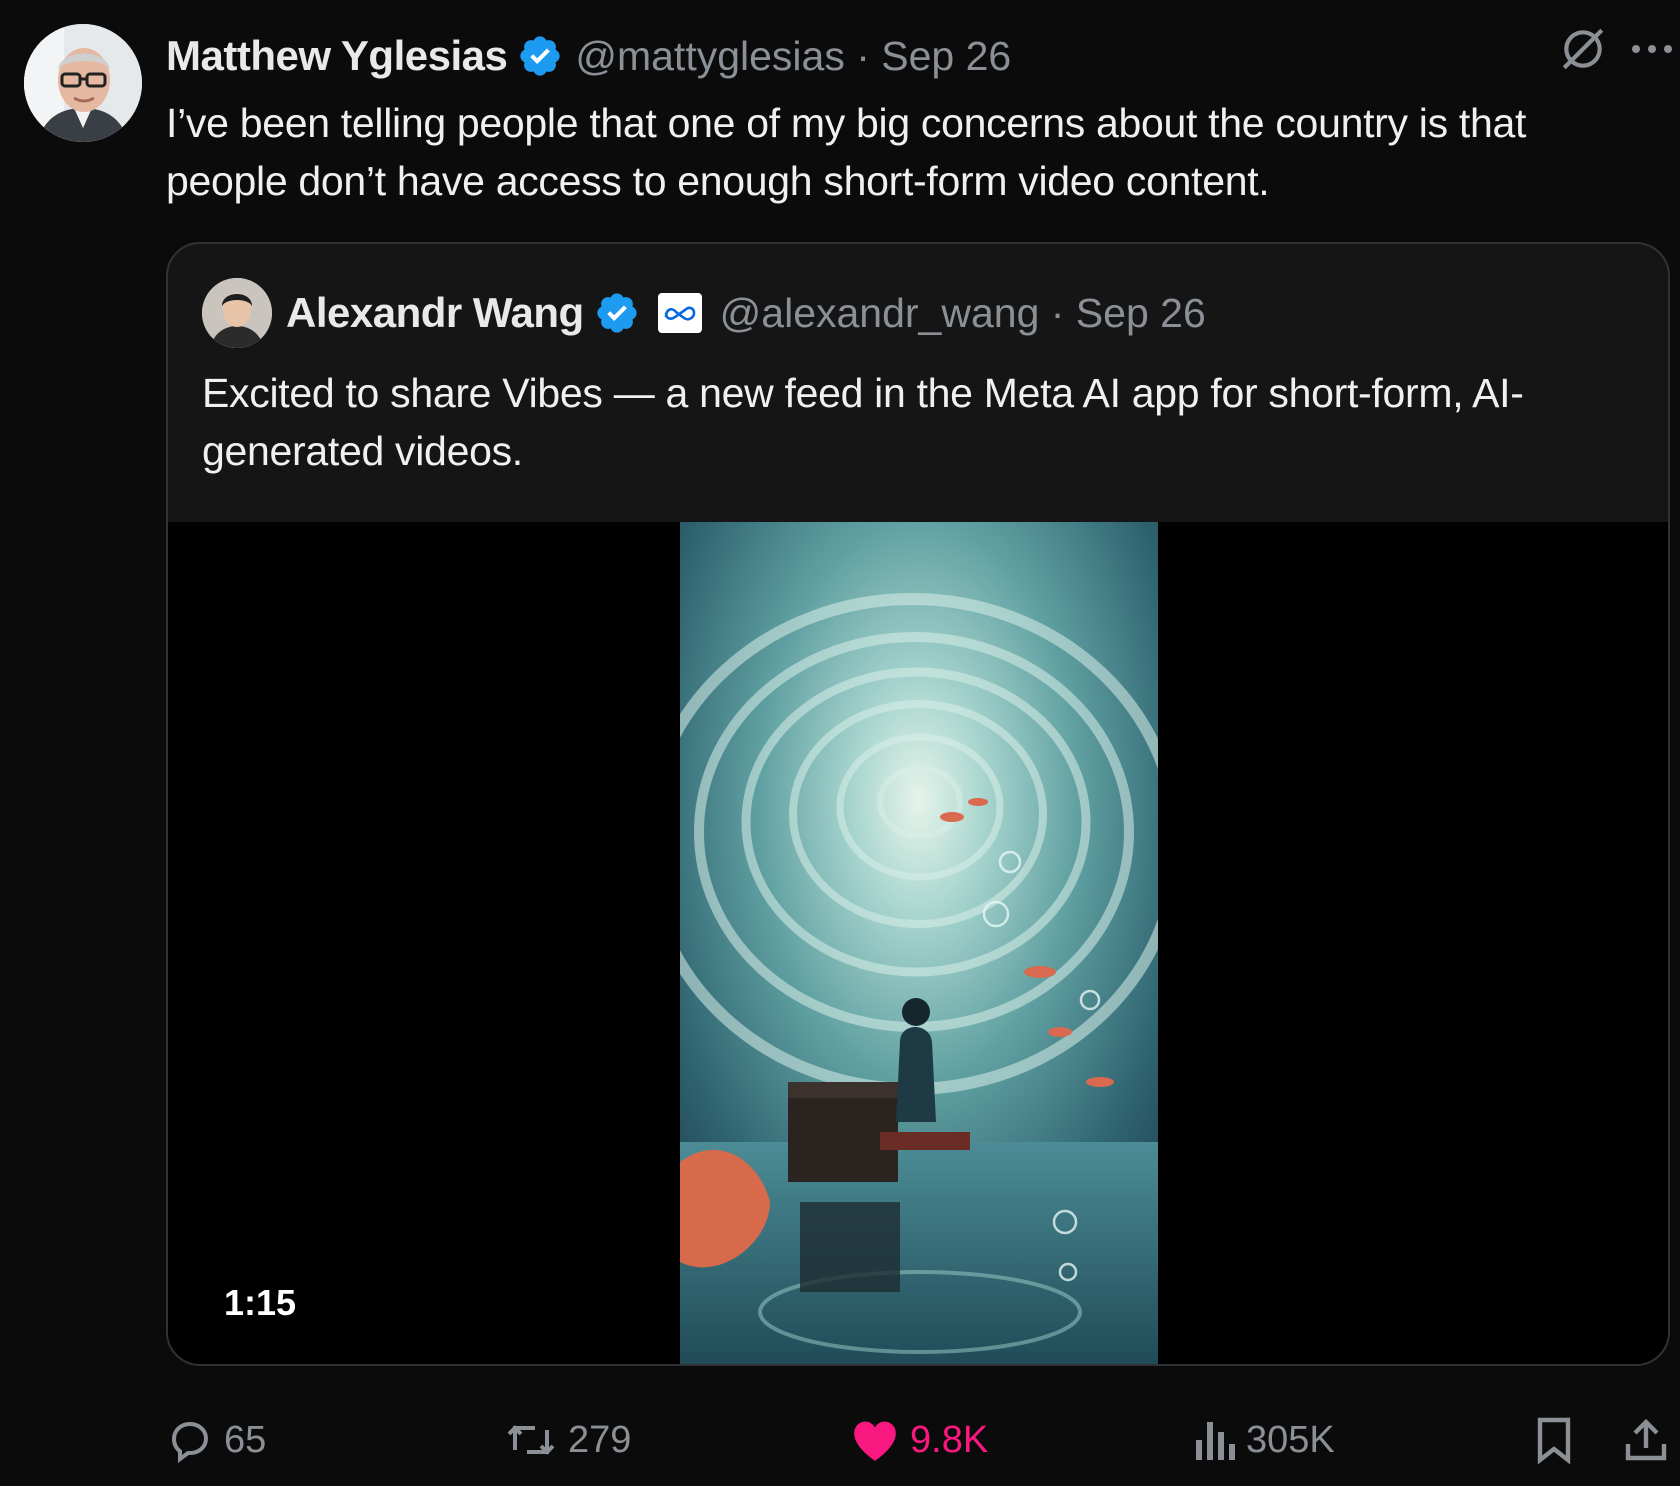  I want to click on like-button: 9.8K, so click(919, 1440).